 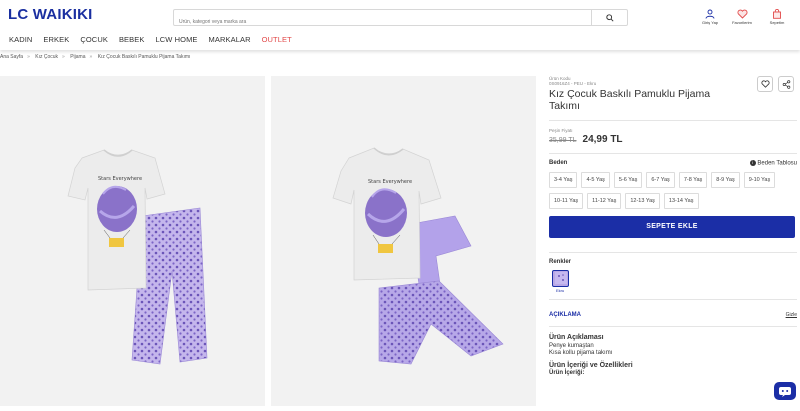 I want to click on breadcrumb-item-subcategory: Pijama, so click(x=77, y=57).